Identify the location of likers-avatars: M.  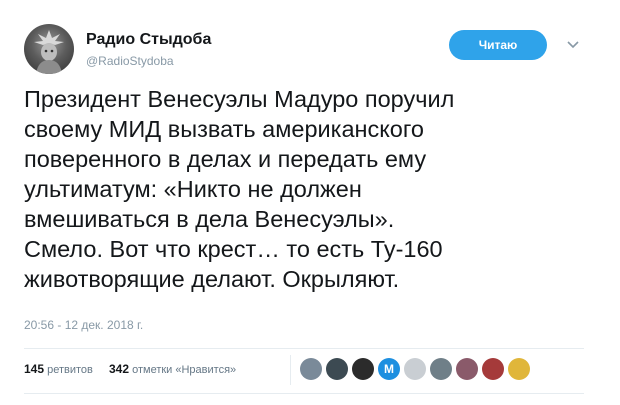
(415, 369).